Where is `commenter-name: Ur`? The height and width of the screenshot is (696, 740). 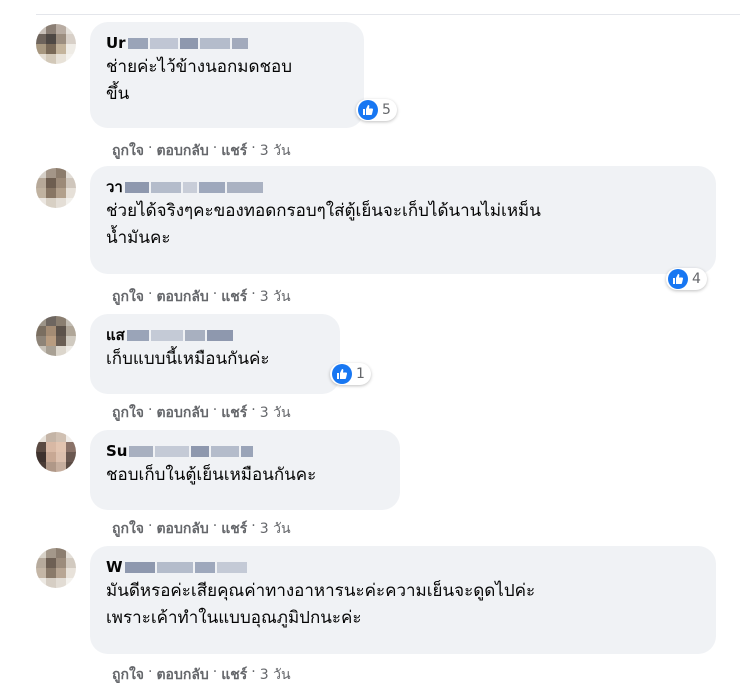
commenter-name: Ur is located at coordinates (228, 43).